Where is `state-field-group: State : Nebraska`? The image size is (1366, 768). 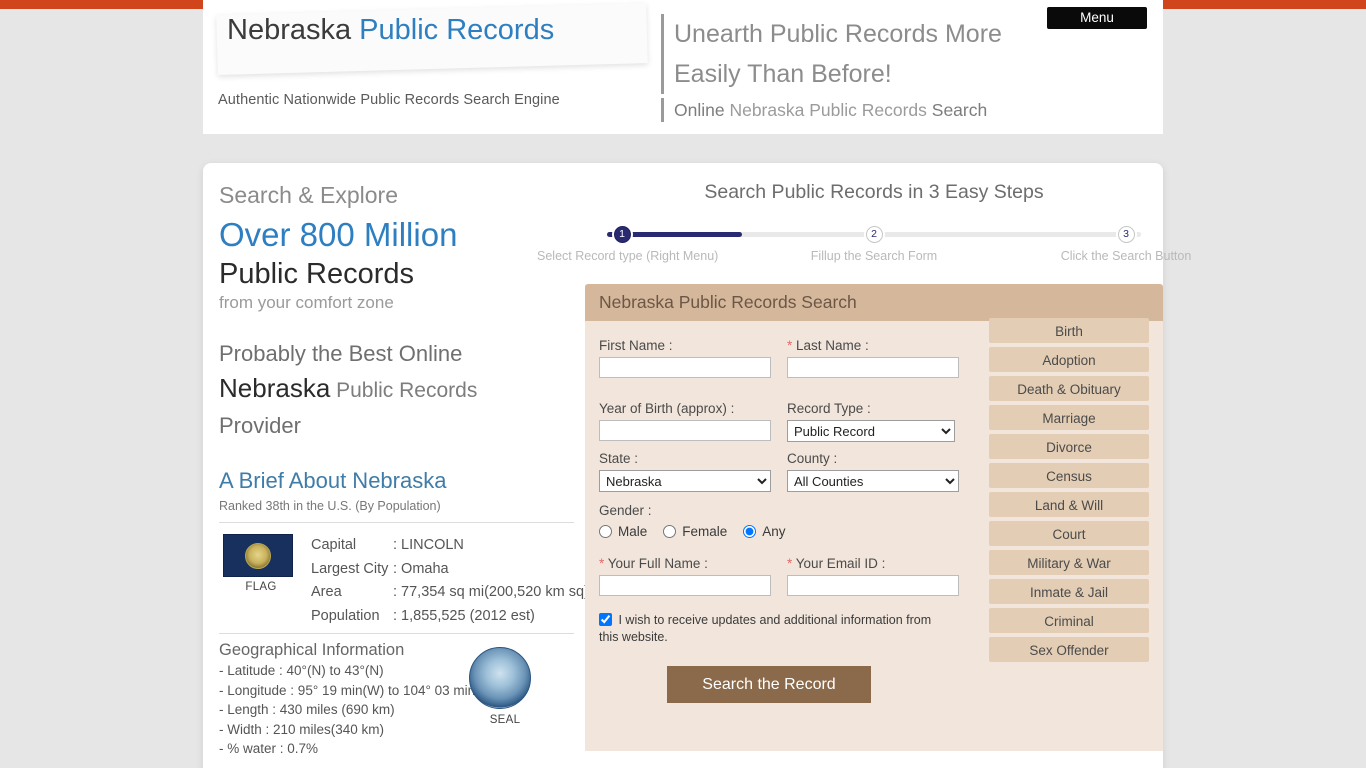 state-field-group: State : Nebraska is located at coordinates (685, 470).